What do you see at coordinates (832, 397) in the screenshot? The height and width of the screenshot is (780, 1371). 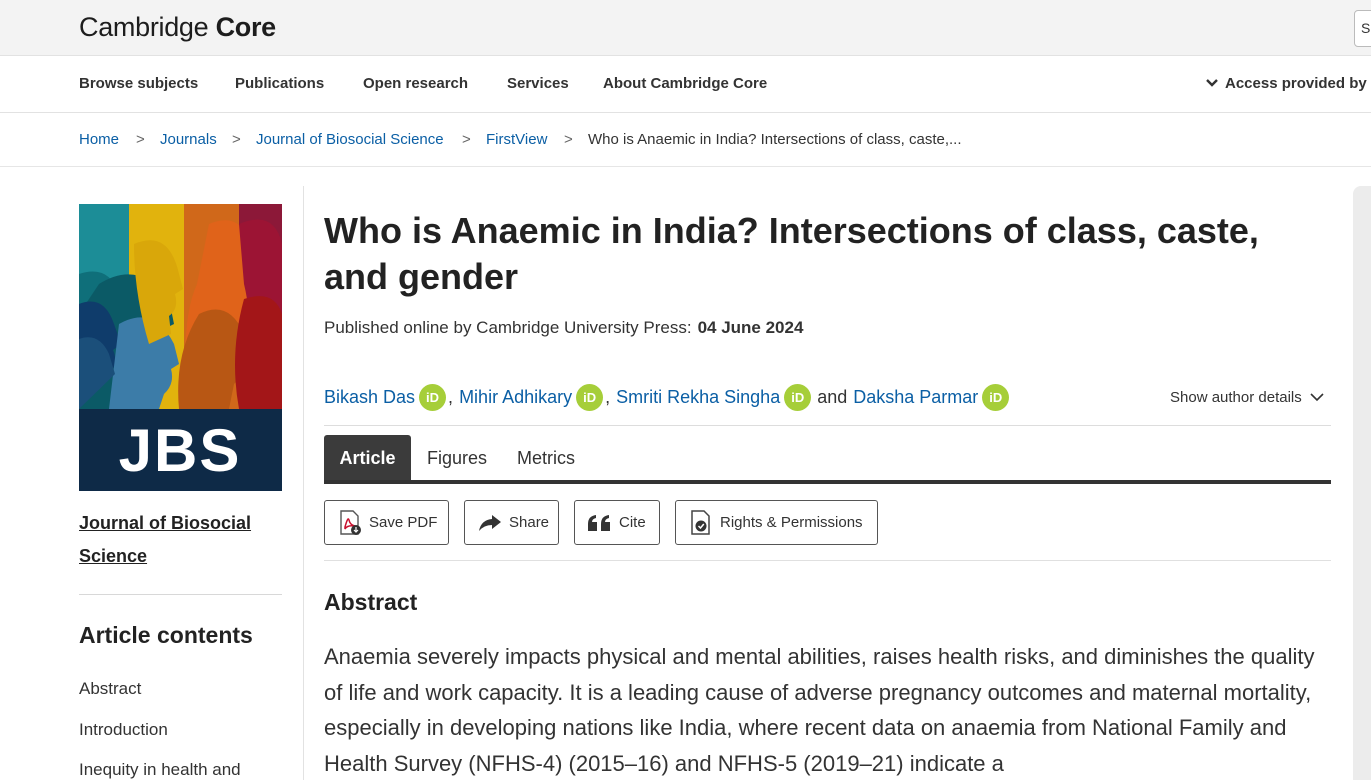 I see `author-separator: and` at bounding box center [832, 397].